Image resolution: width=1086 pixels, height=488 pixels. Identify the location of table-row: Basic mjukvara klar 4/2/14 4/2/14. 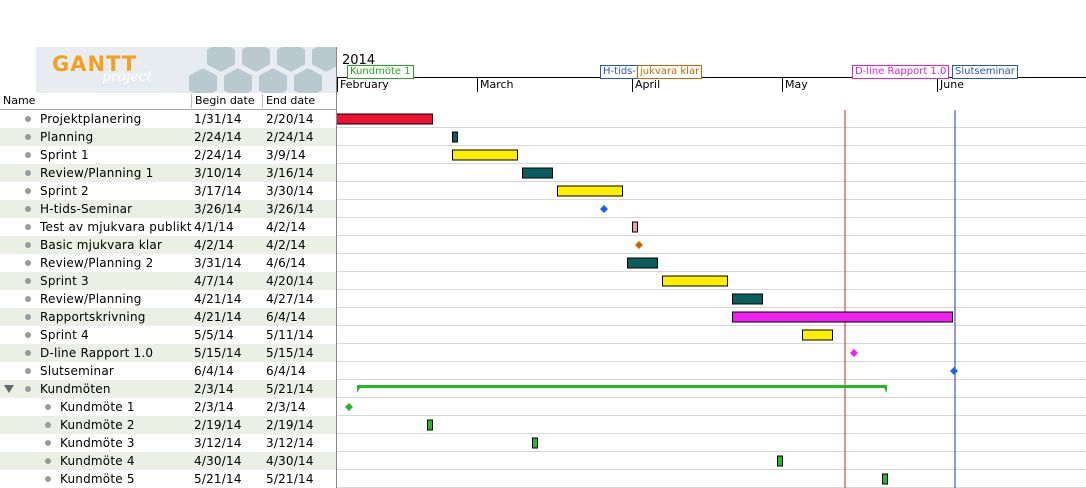
(168, 245).